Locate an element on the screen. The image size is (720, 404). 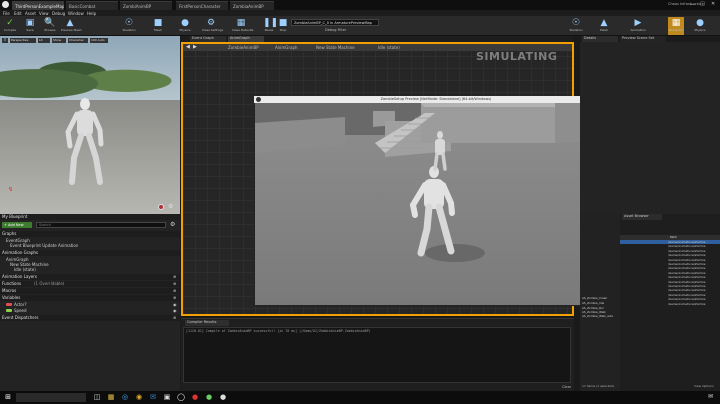
mode-blueprint-button: ▦ Blueprint is located at coordinates (676, 26).